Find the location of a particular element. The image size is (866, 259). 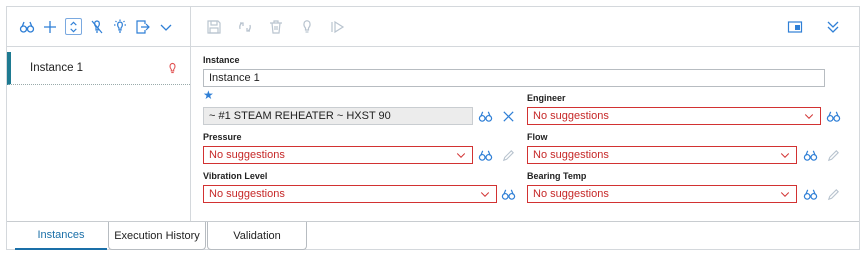

tab-validation: Validation is located at coordinates (257, 236).